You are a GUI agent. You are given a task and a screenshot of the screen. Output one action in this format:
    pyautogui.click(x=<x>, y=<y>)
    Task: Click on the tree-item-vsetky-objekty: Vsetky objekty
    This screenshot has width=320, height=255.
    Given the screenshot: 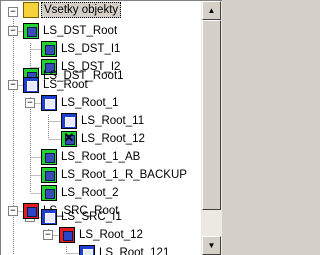 What is the action you would take?
    pyautogui.click(x=72, y=10)
    